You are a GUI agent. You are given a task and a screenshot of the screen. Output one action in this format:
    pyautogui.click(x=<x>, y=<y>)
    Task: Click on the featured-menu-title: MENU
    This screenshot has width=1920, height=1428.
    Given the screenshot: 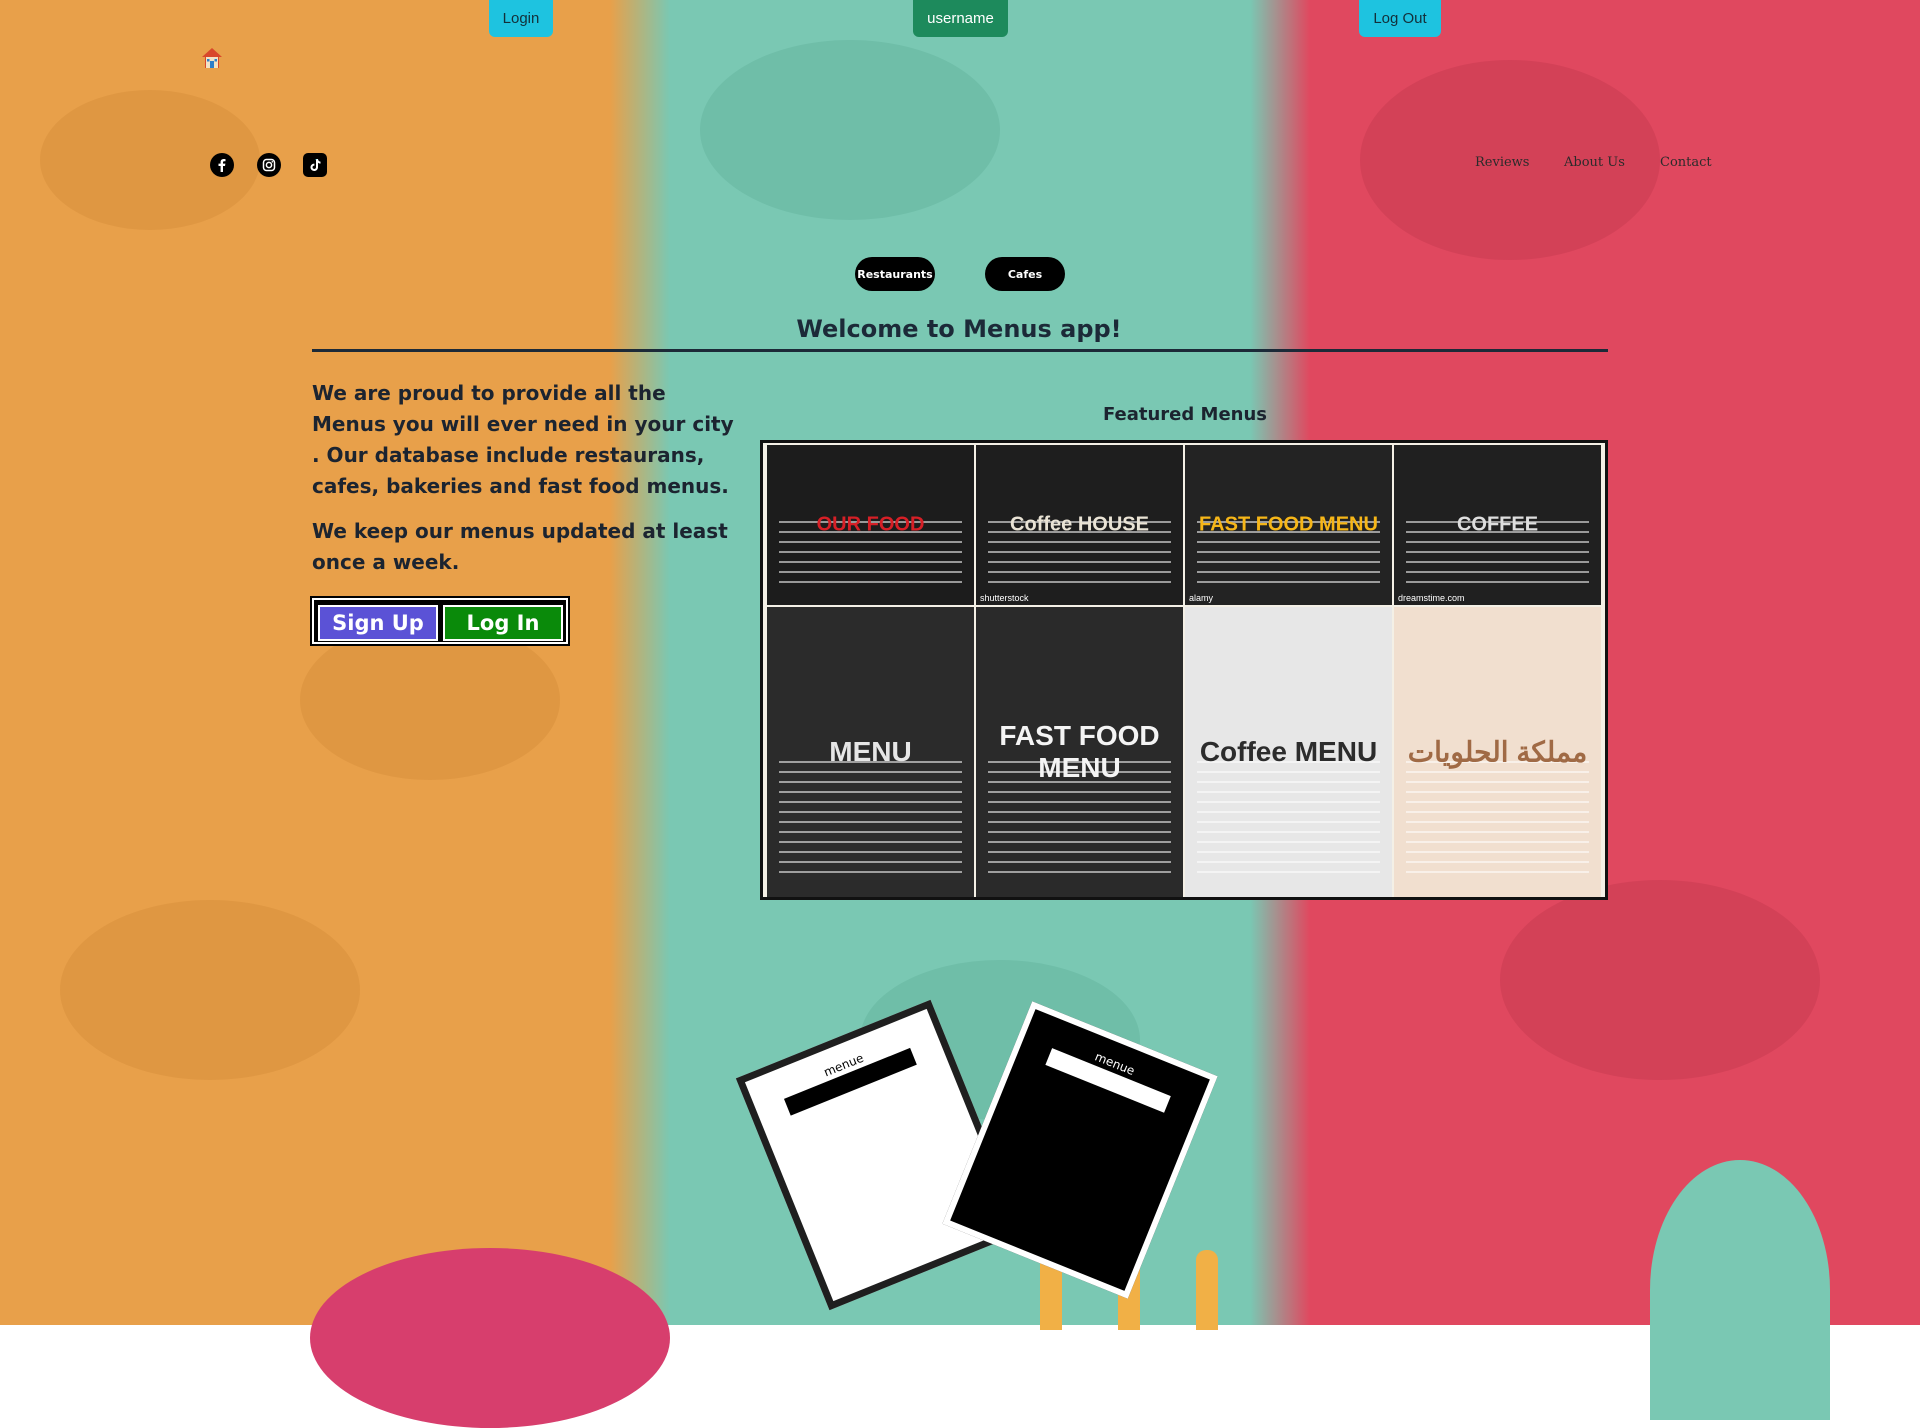 What is the action you would take?
    pyautogui.click(x=870, y=751)
    